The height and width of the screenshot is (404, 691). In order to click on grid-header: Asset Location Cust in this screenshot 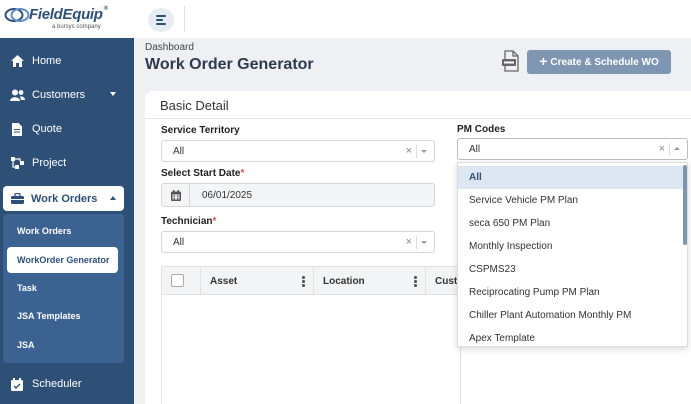, I will do `click(312, 281)`.